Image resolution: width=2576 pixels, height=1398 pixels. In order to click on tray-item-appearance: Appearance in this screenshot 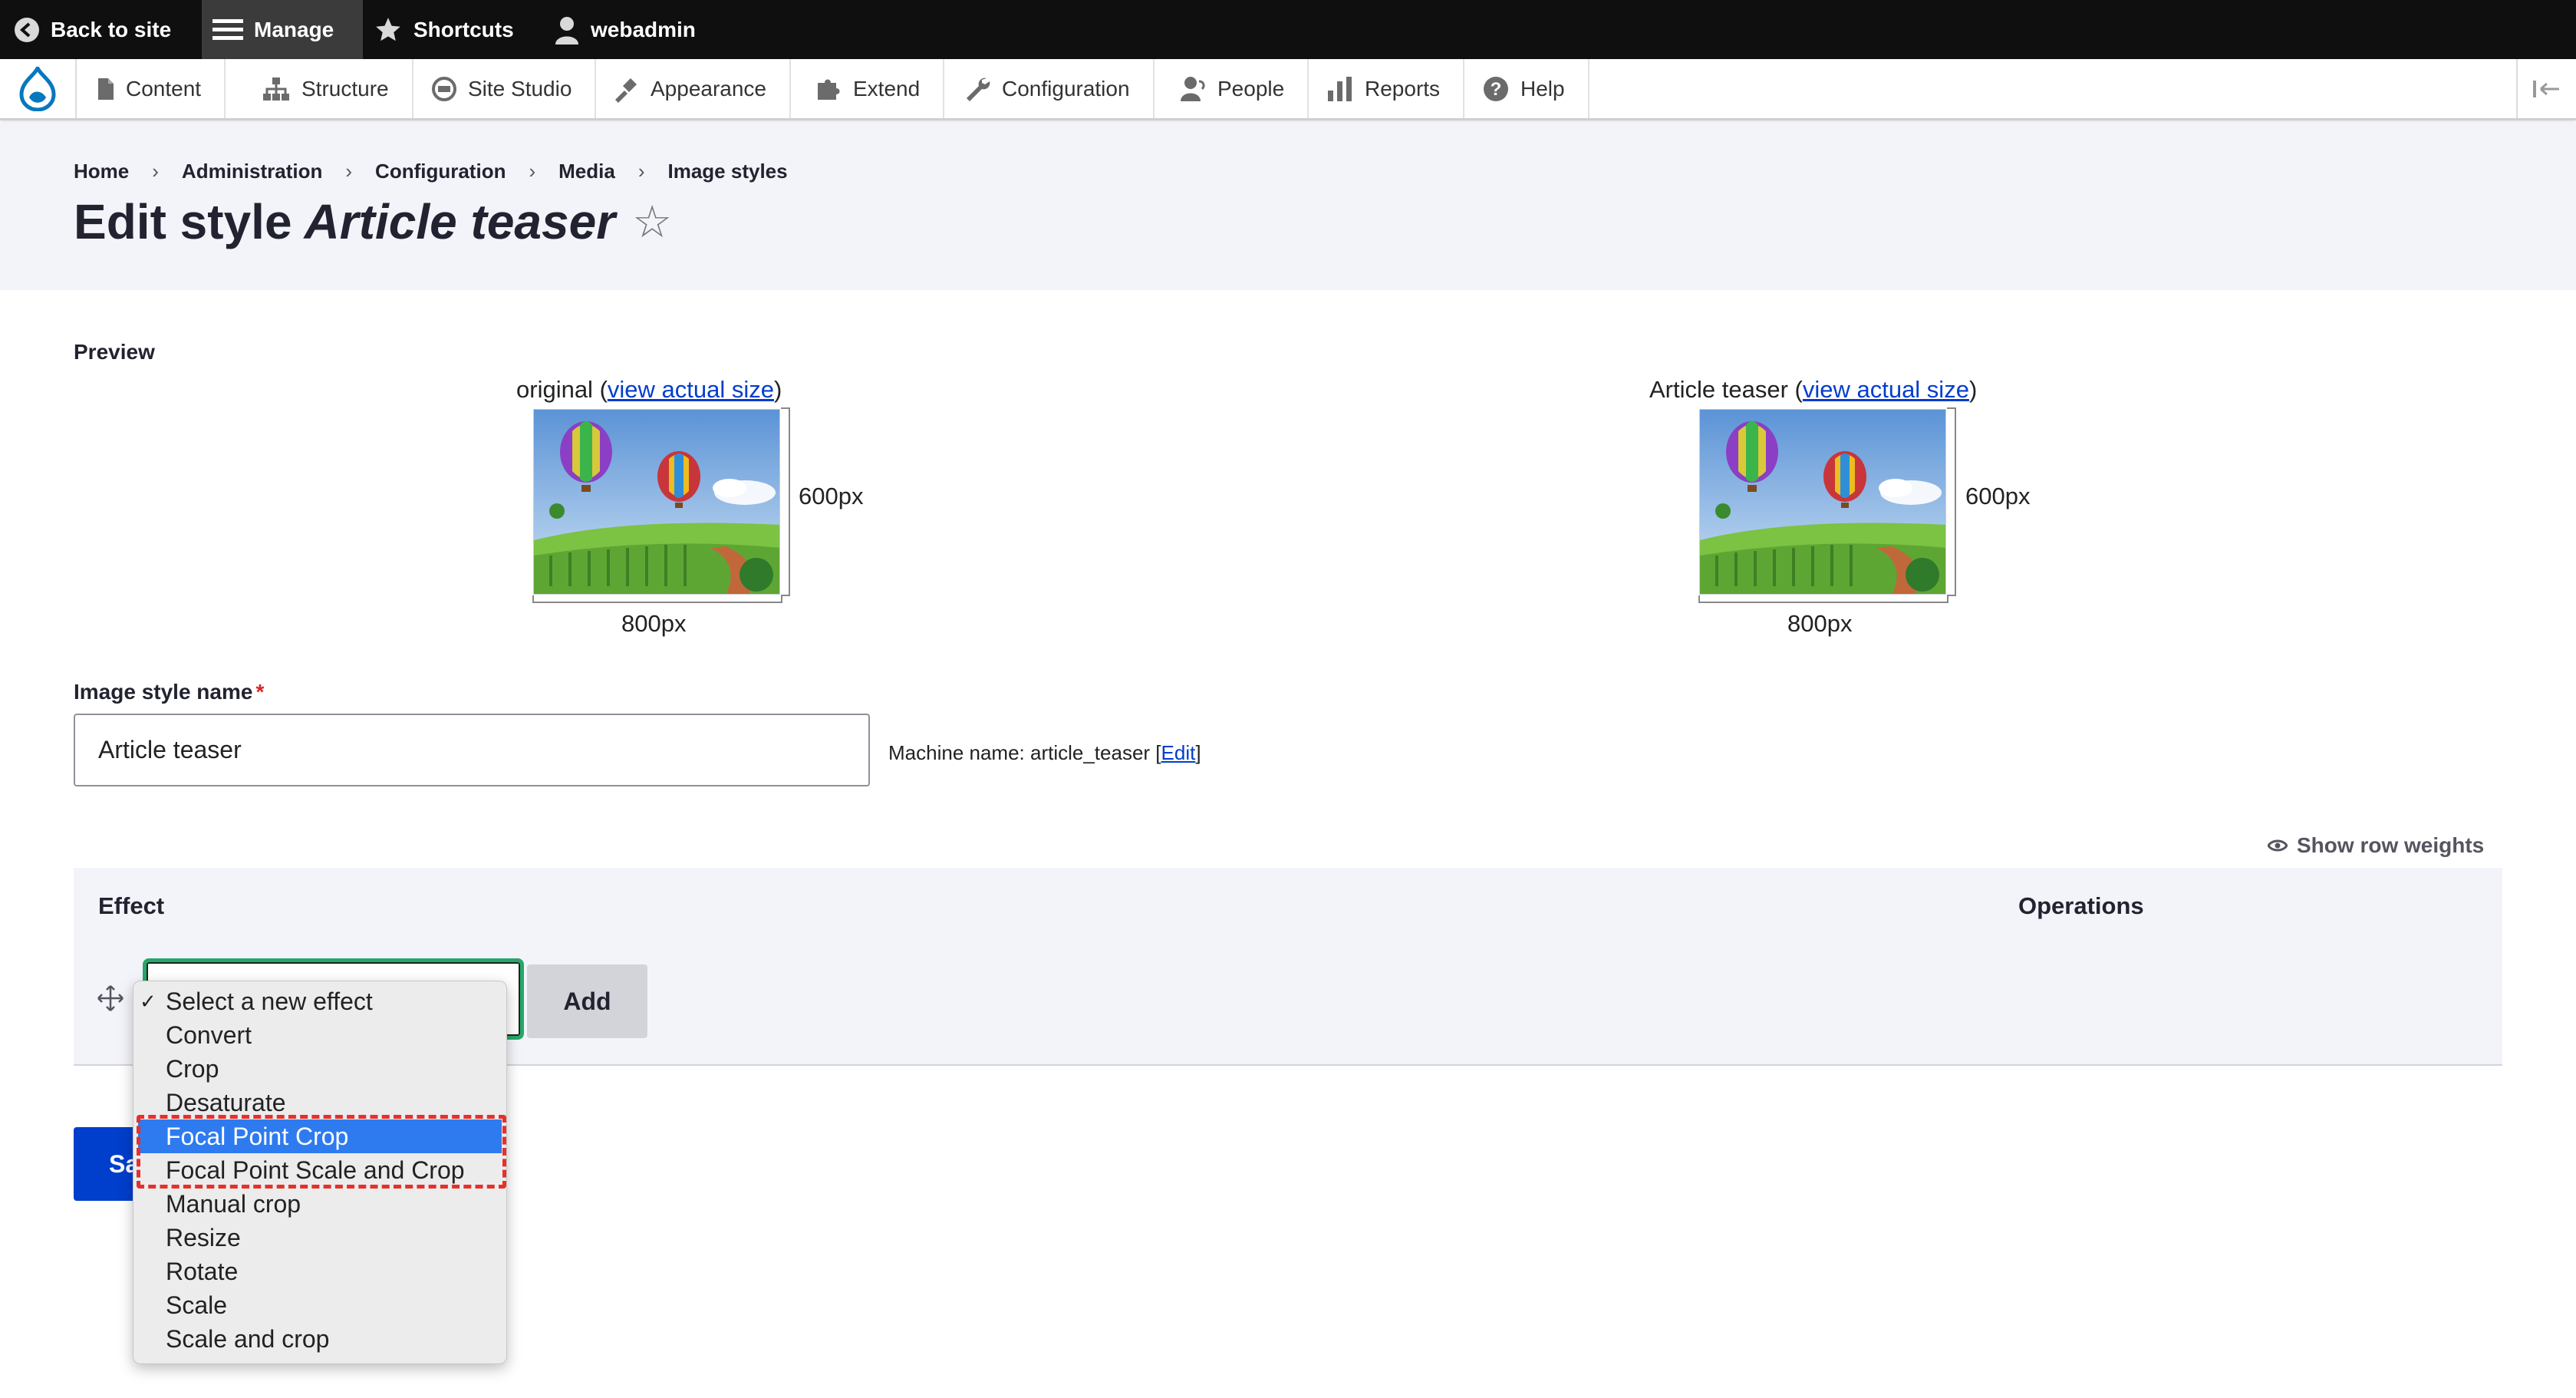, I will do `click(692, 88)`.